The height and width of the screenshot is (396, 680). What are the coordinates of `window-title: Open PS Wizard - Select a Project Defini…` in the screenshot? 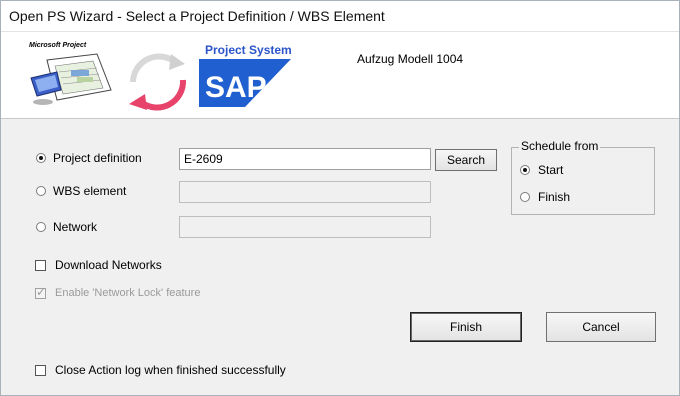 It's located at (197, 16).